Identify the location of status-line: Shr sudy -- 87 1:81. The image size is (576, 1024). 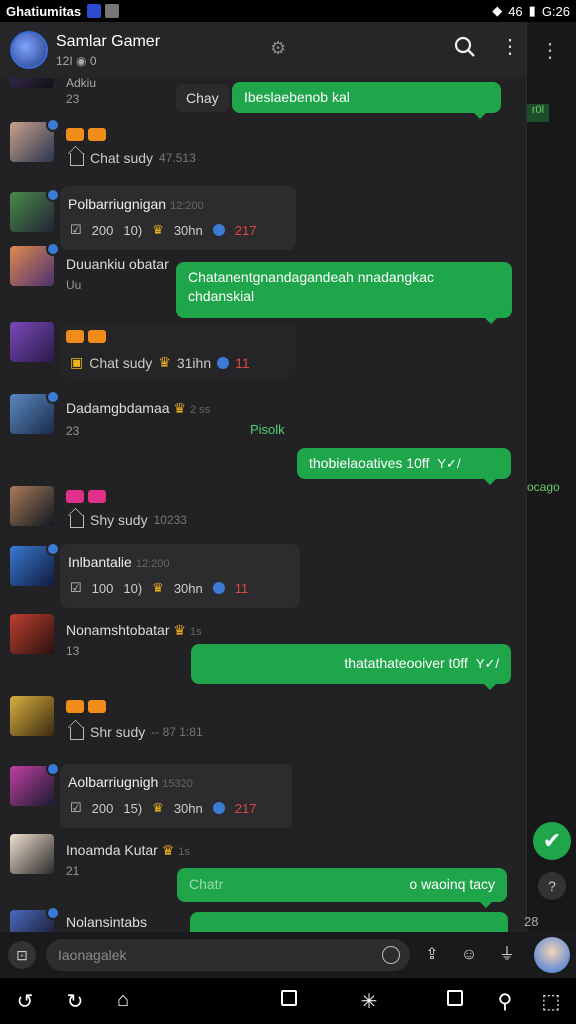
(136, 732).